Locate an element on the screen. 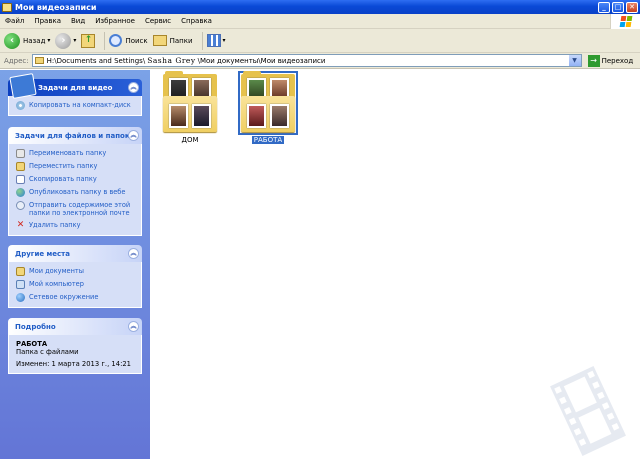  email-icon is located at coordinates (20, 205).